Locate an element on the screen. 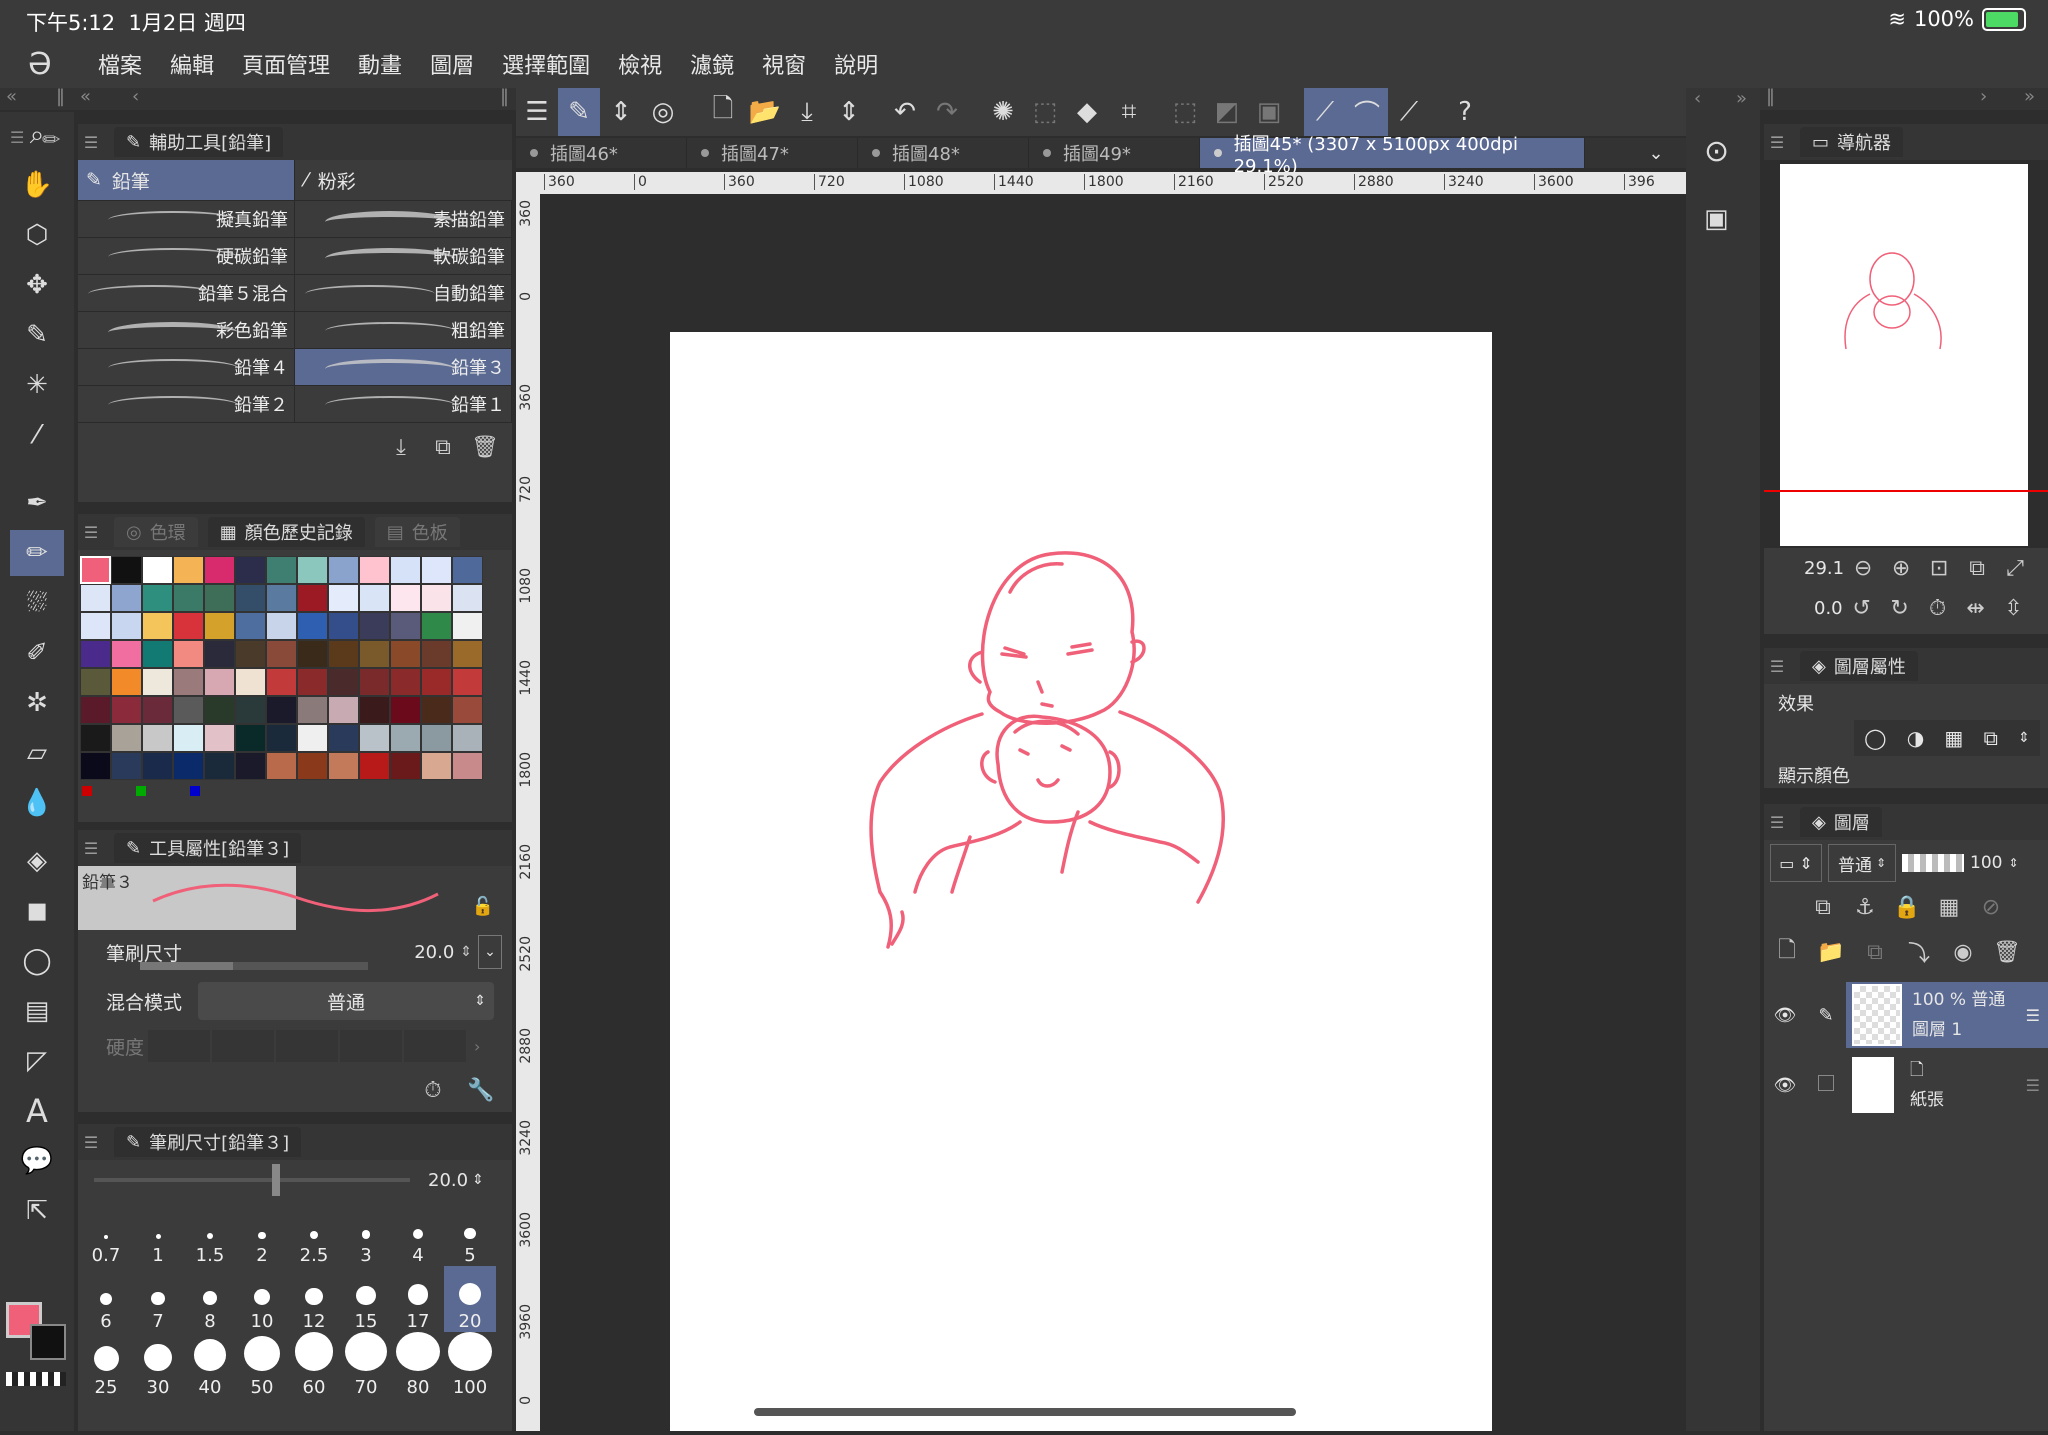  move-tool-icon: ✥ is located at coordinates (37, 285).